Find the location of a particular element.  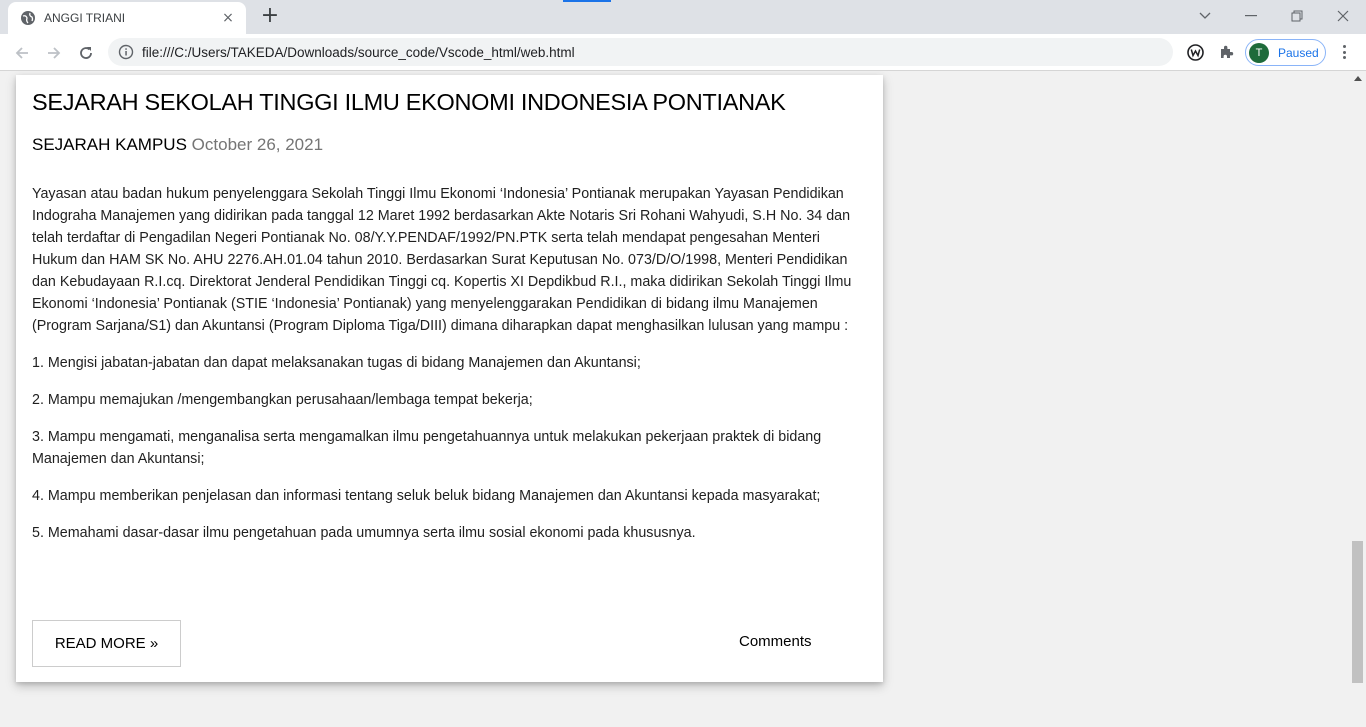

scrollbar-thumb is located at coordinates (1357, 612).